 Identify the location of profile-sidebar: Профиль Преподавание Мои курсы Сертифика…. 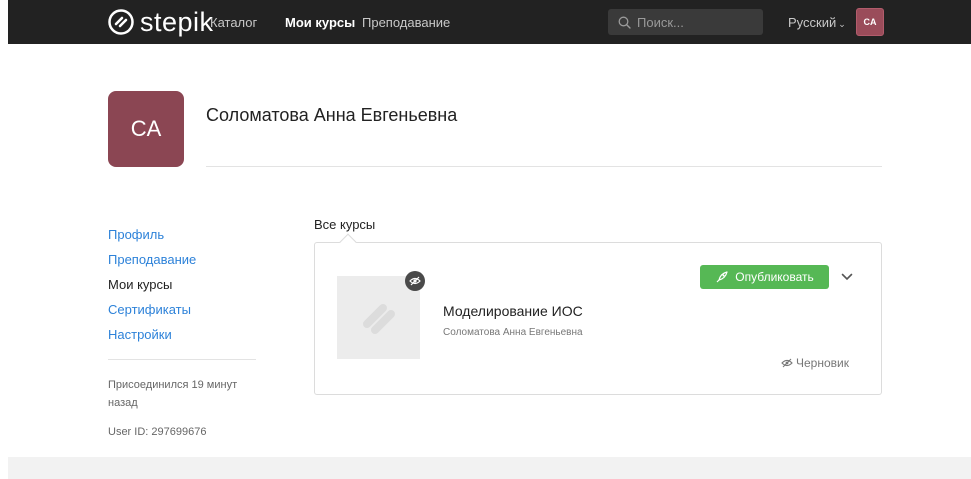
(152, 284).